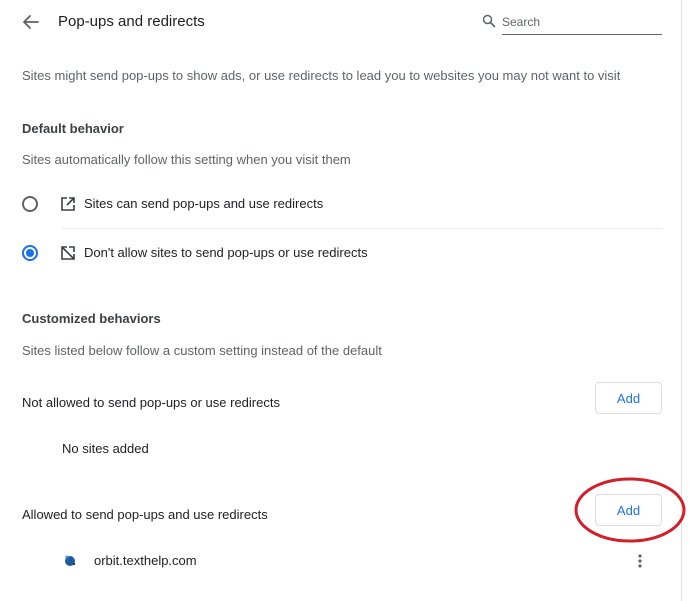  I want to click on radio-option-allow: Sites can send pop-ups and use redirects, so click(342, 206).